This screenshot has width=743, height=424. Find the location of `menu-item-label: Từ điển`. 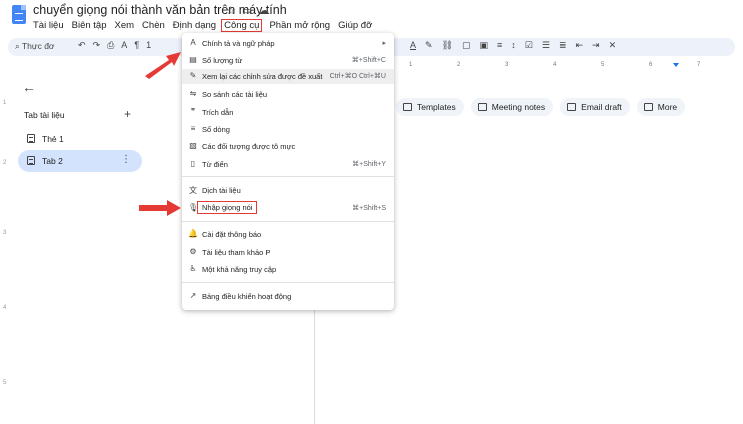

menu-item-label: Từ điển is located at coordinates (215, 164).